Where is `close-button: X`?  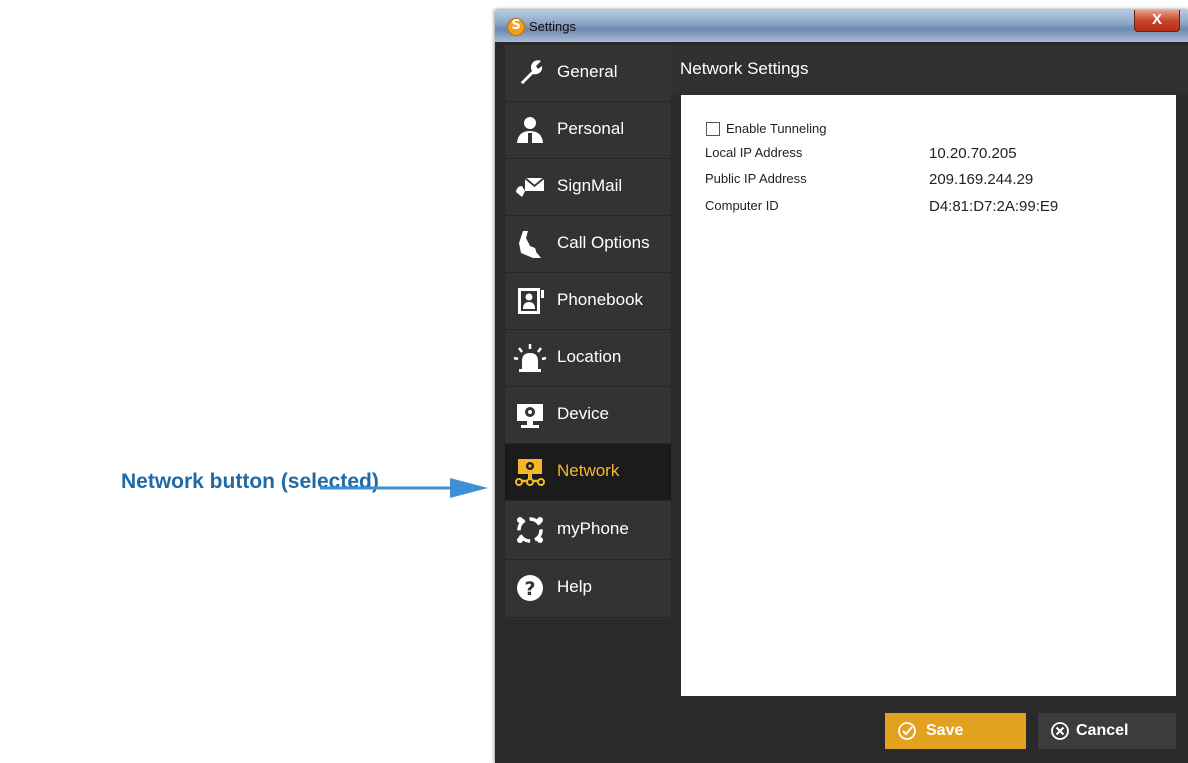
close-button: X is located at coordinates (1157, 21).